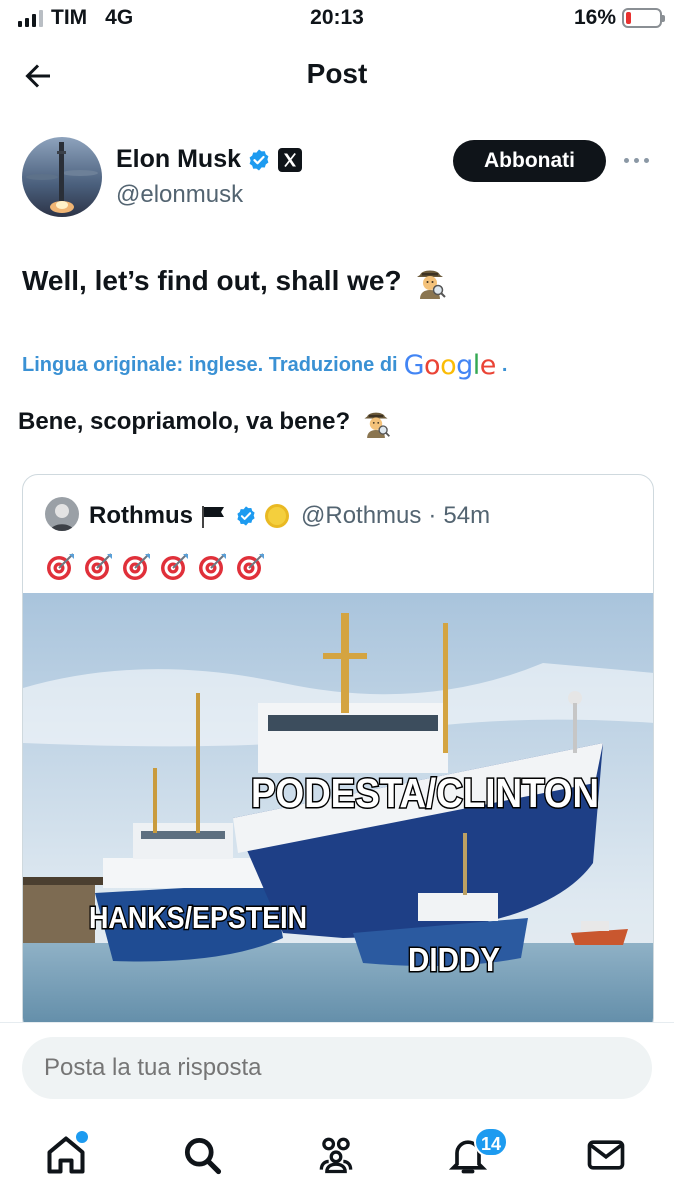 The width and height of the screenshot is (674, 1200). I want to click on translated-text-row: Bene, scopriamolo, va bene?, so click(205, 422).